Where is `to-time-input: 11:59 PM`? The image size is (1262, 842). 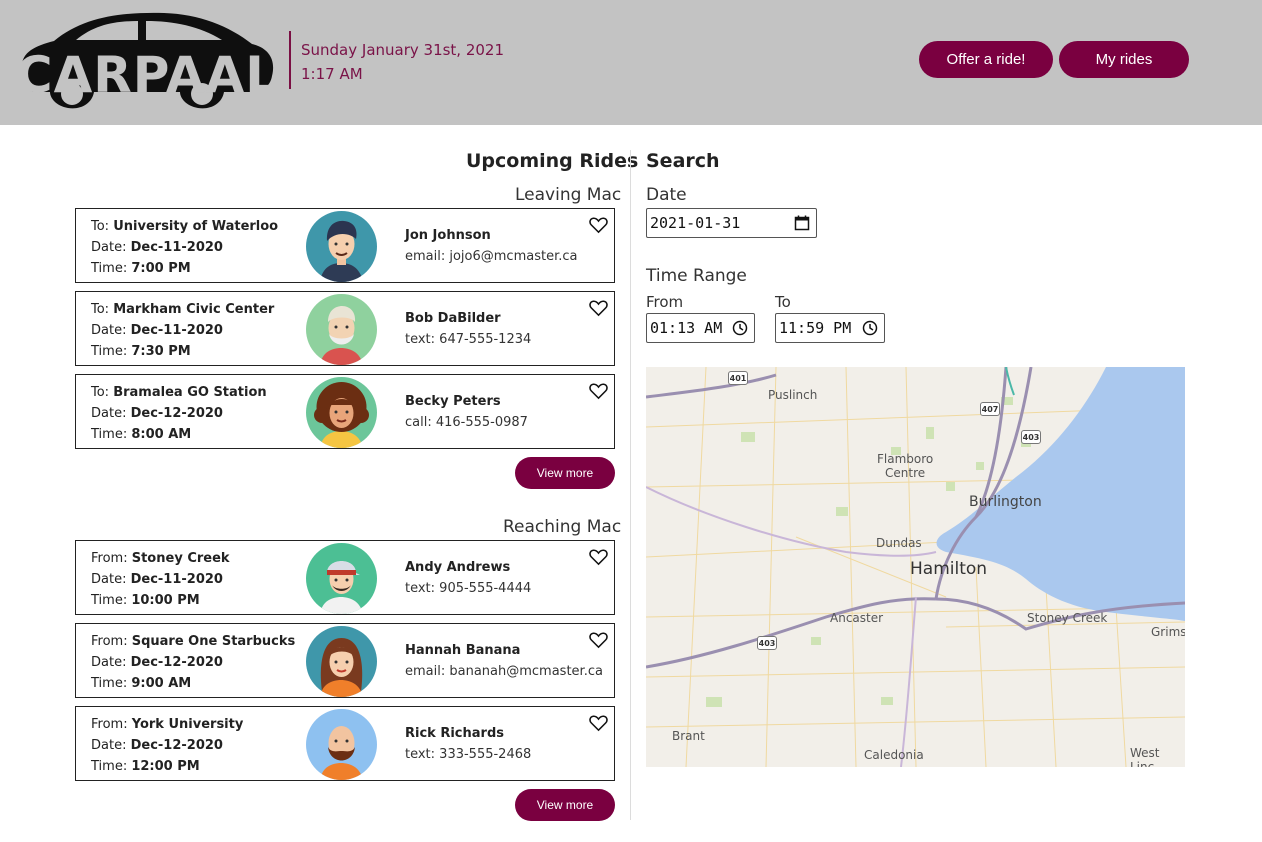
to-time-input: 11:59 PM is located at coordinates (830, 328).